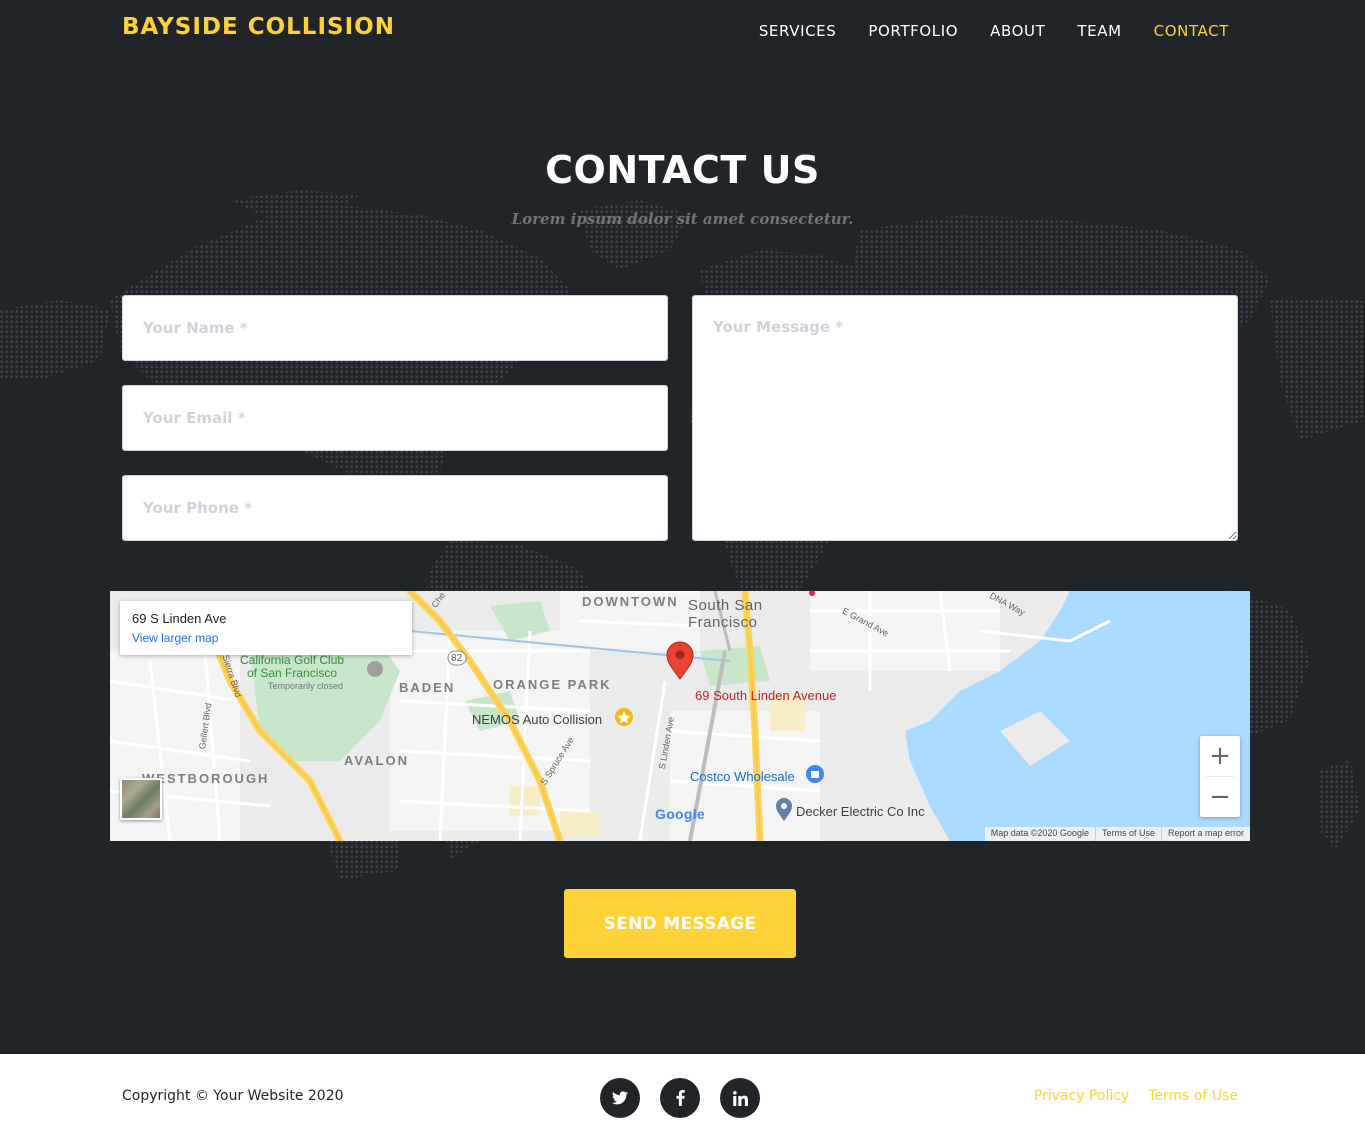  What do you see at coordinates (395, 328) in the screenshot?
I see `name-input` at bounding box center [395, 328].